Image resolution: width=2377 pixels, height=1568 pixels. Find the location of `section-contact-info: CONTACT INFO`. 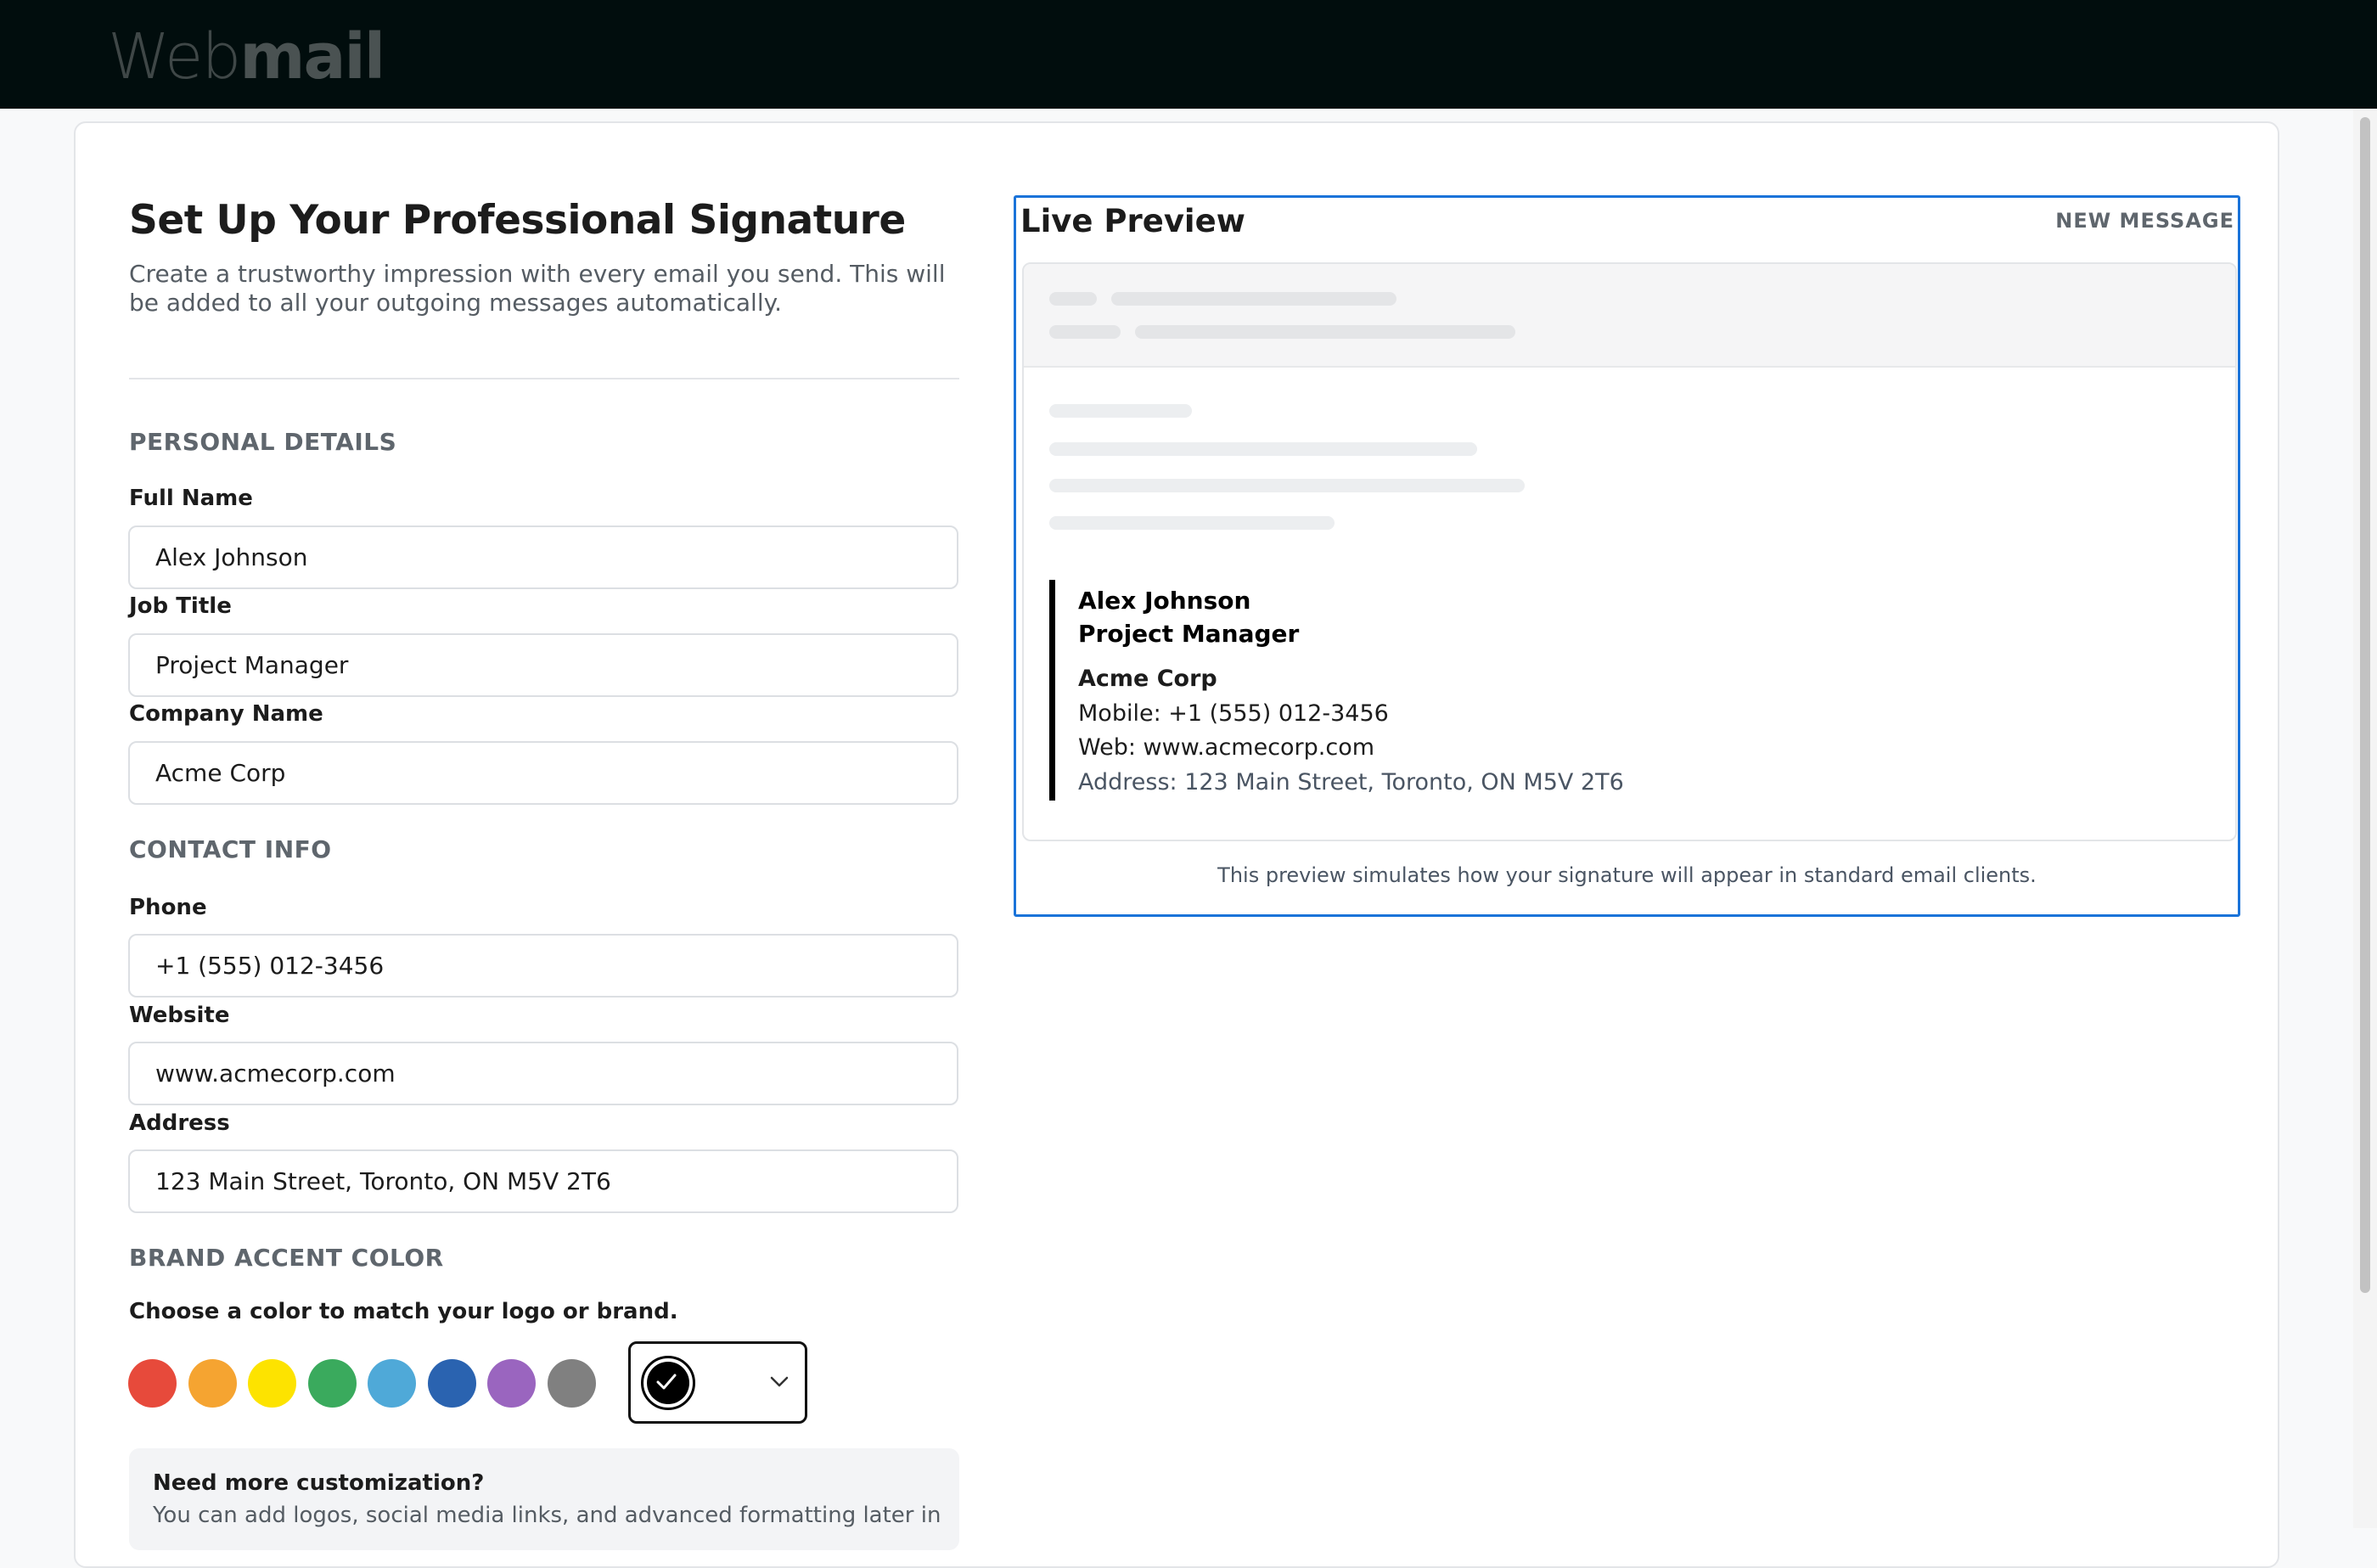

section-contact-info: CONTACT INFO is located at coordinates (231, 849).